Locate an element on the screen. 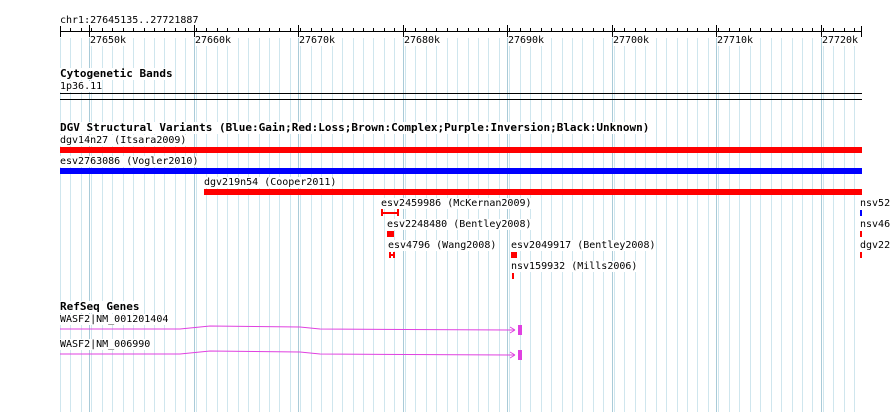  cytoband-bar-top is located at coordinates (461, 93).